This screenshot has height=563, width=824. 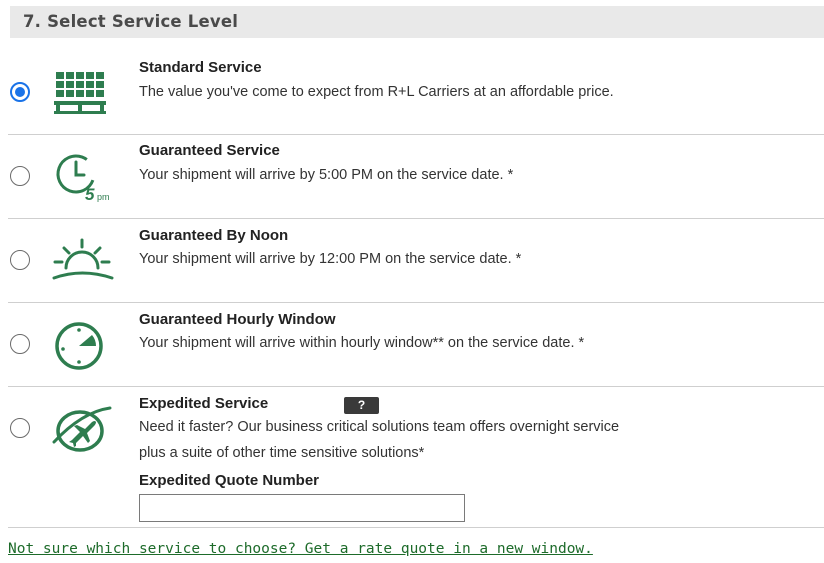 I want to click on radio-guaranteed-by-noon, so click(x=20, y=260).